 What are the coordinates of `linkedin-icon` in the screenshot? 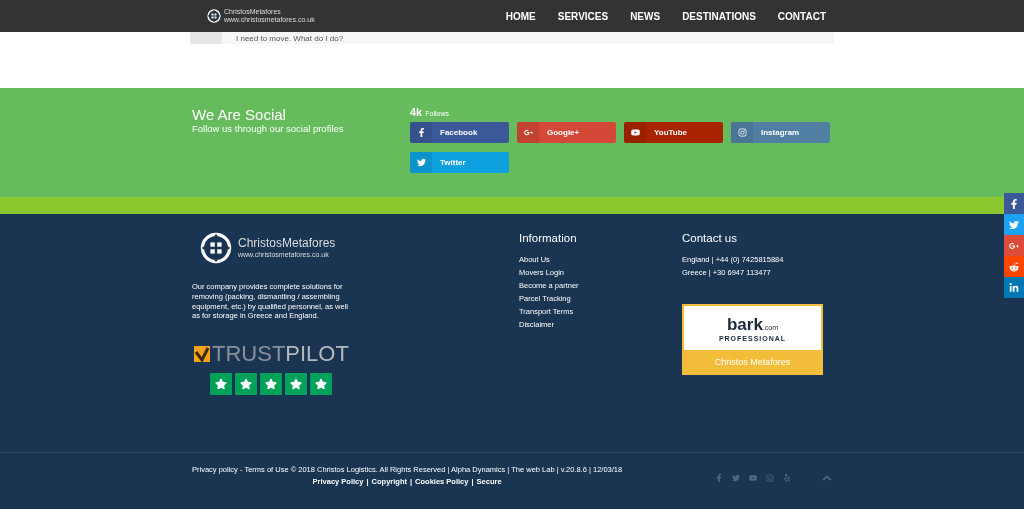 It's located at (1014, 287).